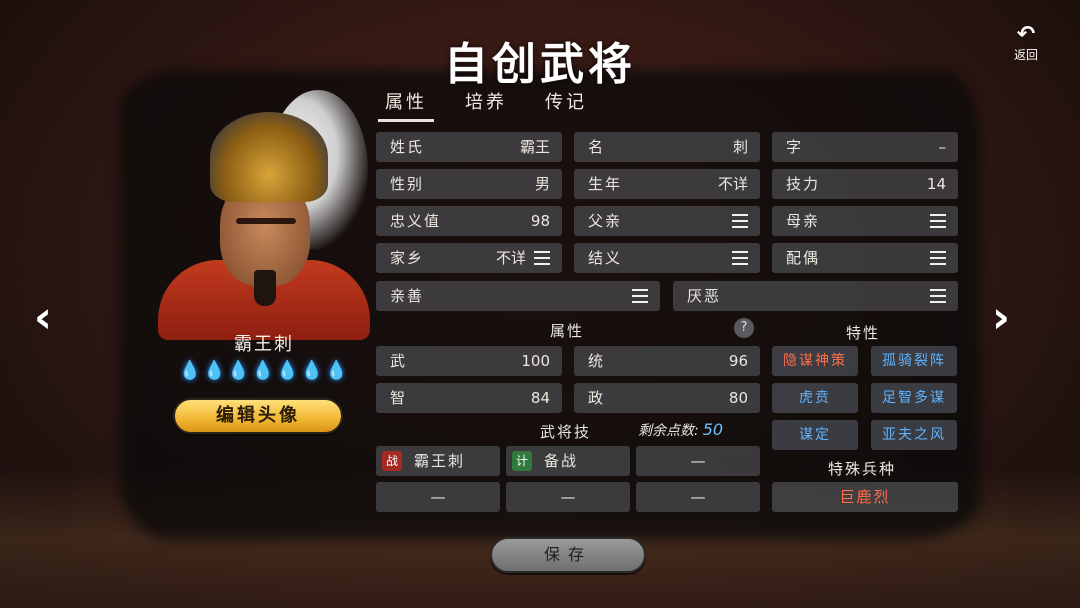 This screenshot has width=1080, height=608. Describe the element at coordinates (667, 398) in the screenshot. I see `politics-stat: 政 80` at that location.